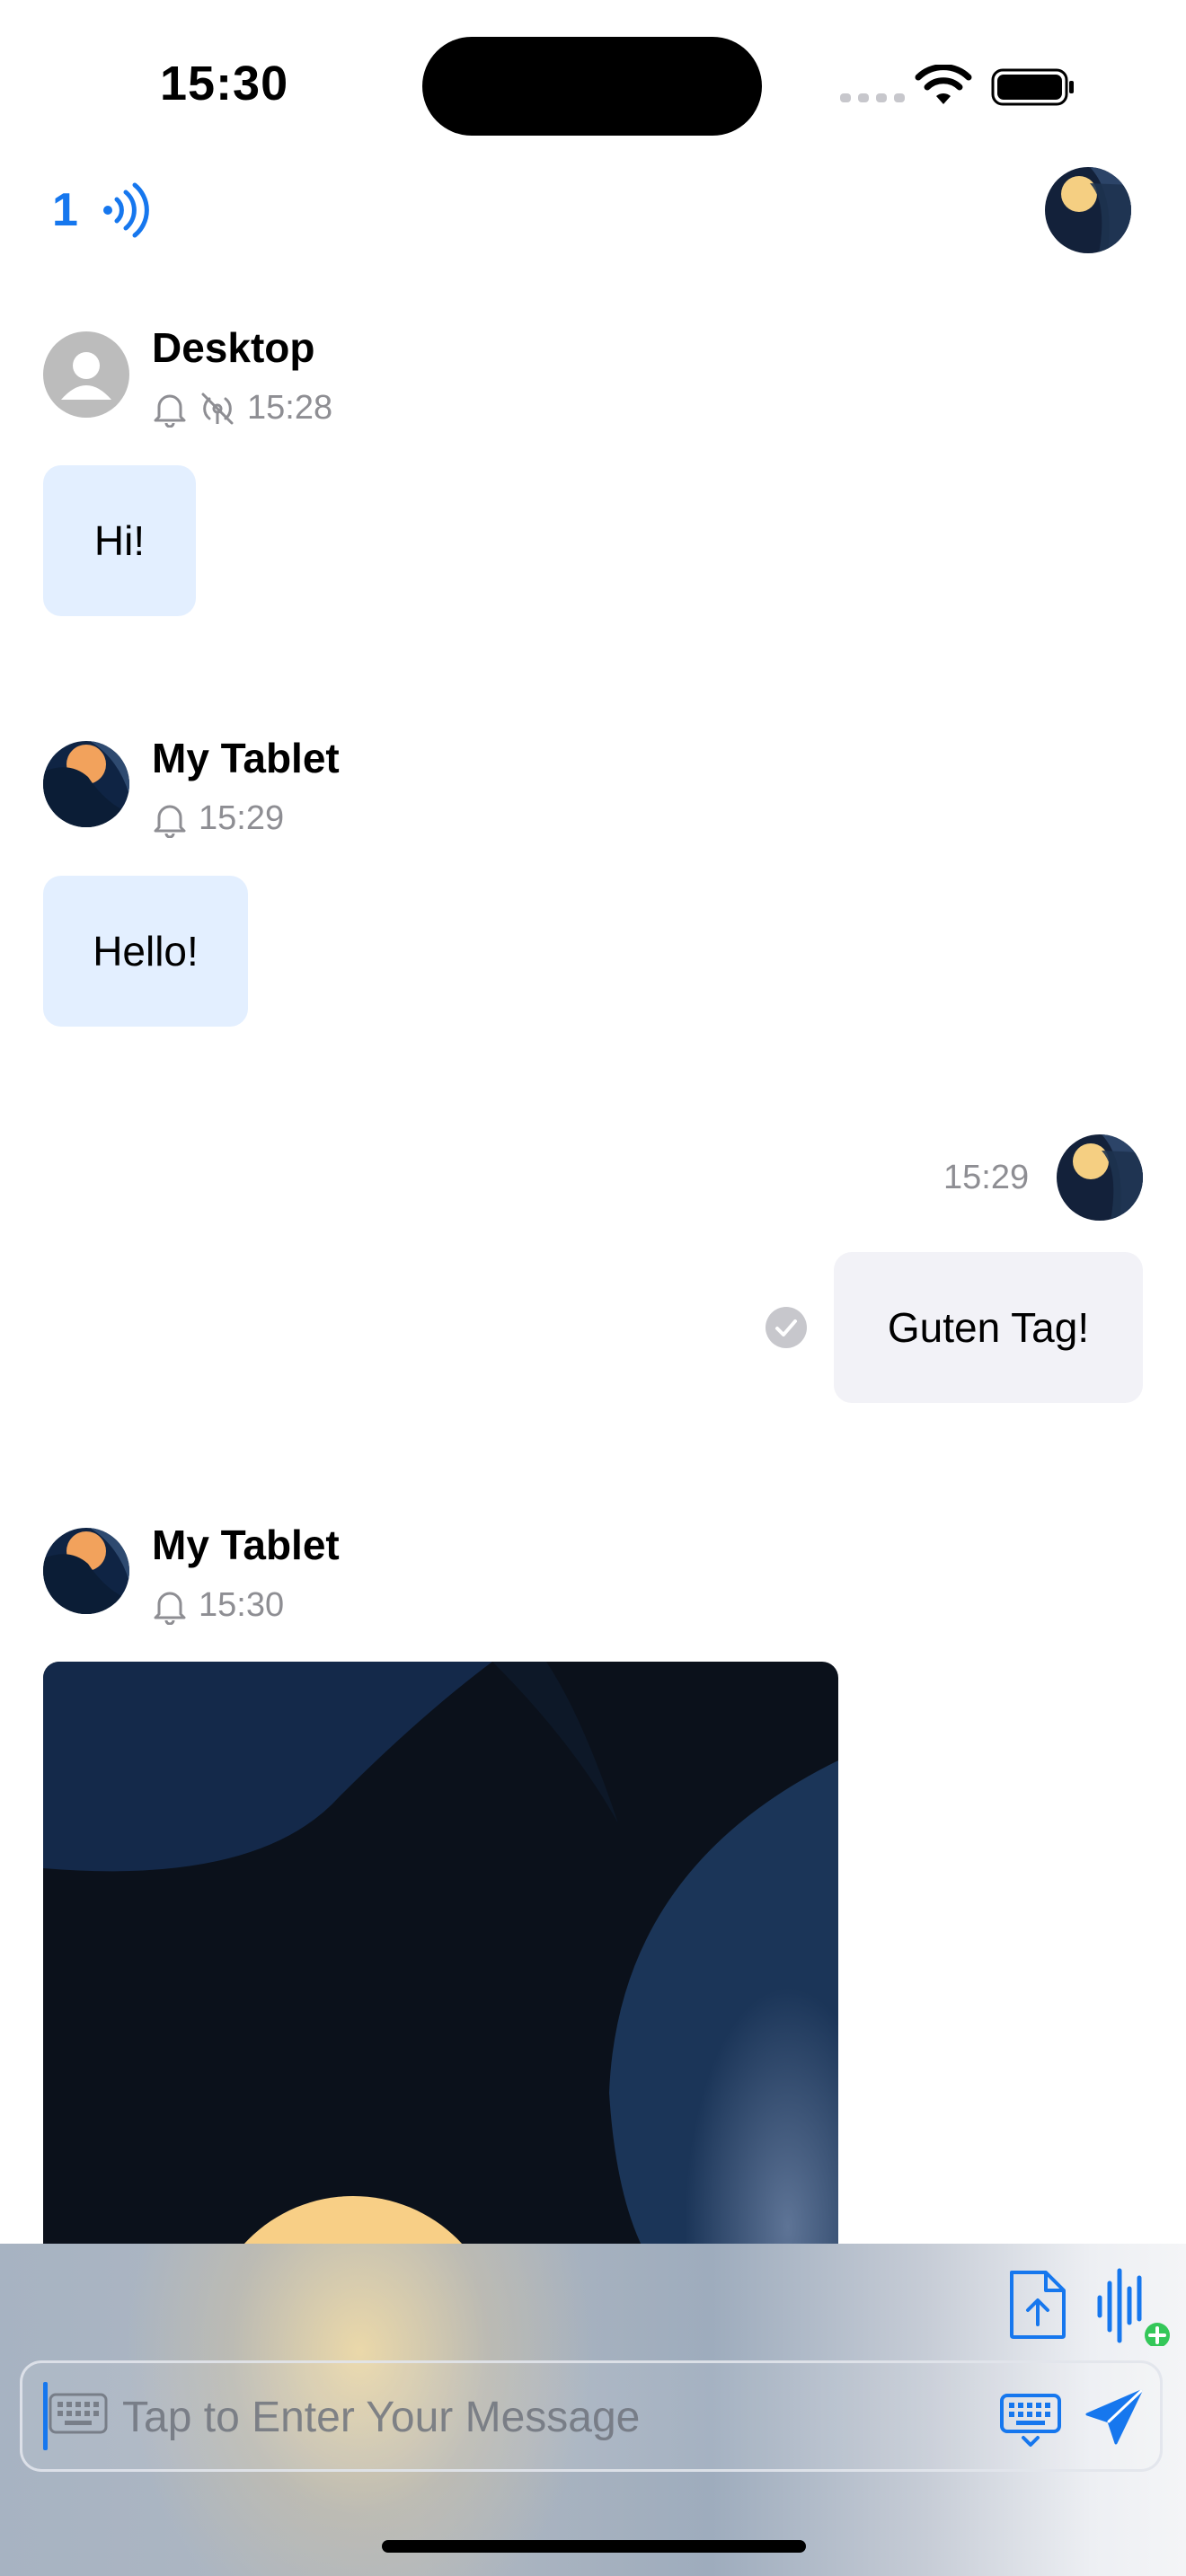 This screenshot has width=1186, height=2576. I want to click on message-bubble: Hi!, so click(119, 540).